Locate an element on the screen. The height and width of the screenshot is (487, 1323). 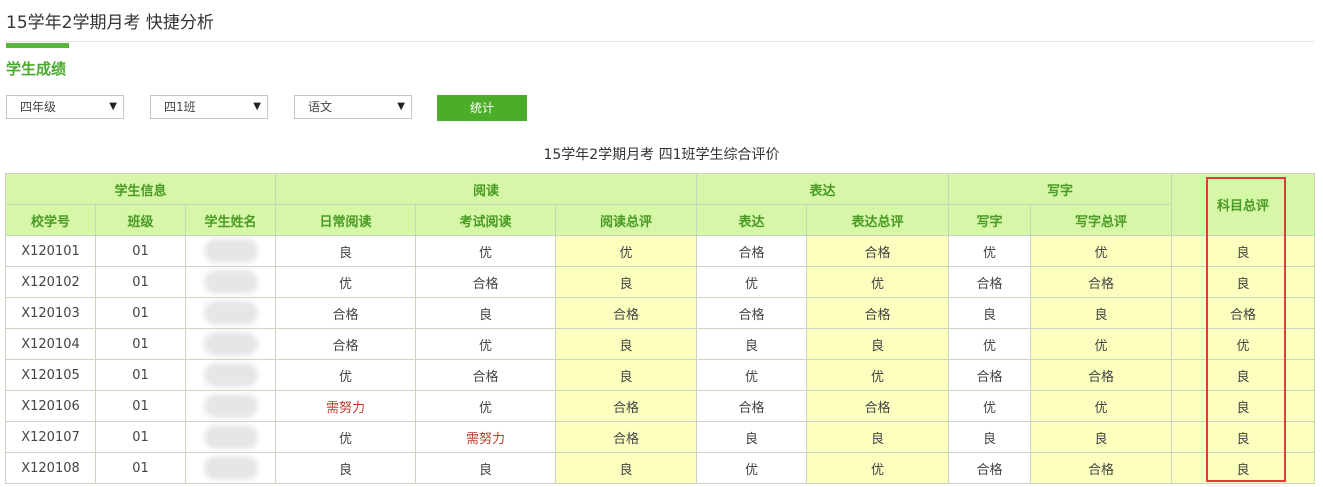
grade-select: 四年级 ▼ is located at coordinates (65, 107).